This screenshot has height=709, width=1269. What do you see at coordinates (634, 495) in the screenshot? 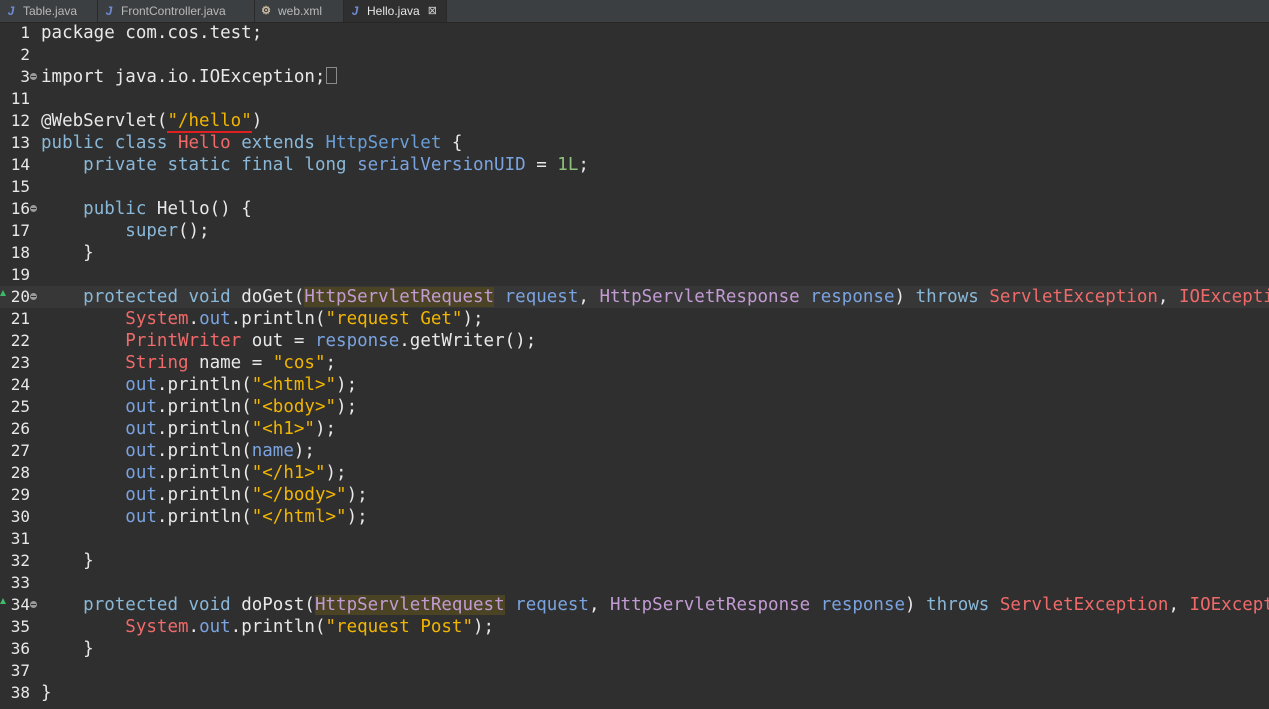
I see `code-line: 29 out.println("</body>");` at bounding box center [634, 495].